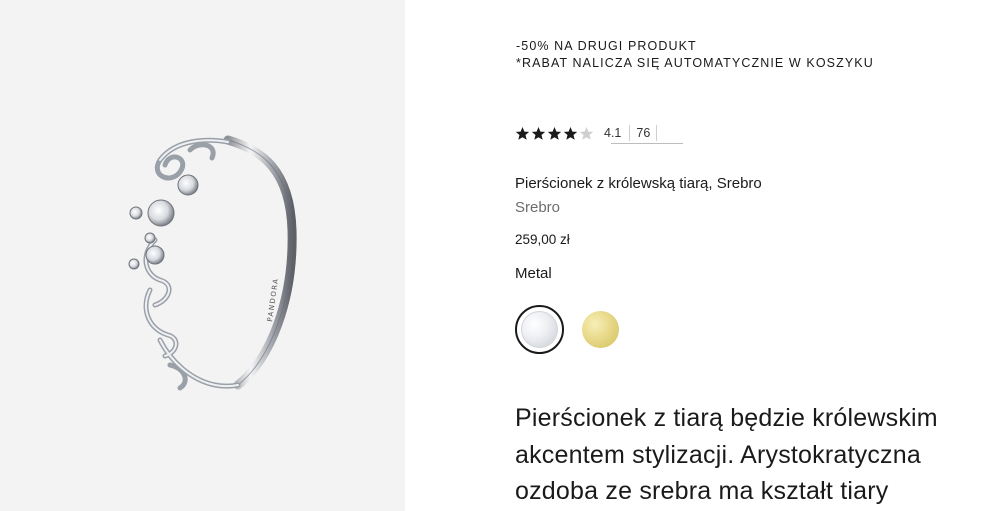  What do you see at coordinates (647, 143) in the screenshot?
I see `rating-underline` at bounding box center [647, 143].